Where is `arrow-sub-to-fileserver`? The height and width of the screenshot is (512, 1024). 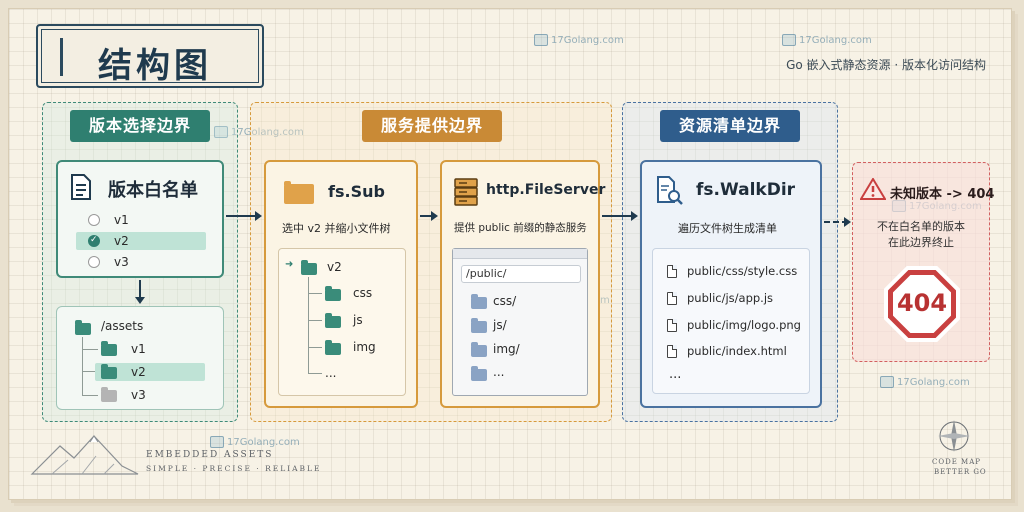
arrow-sub-to-fileserver is located at coordinates (429, 216).